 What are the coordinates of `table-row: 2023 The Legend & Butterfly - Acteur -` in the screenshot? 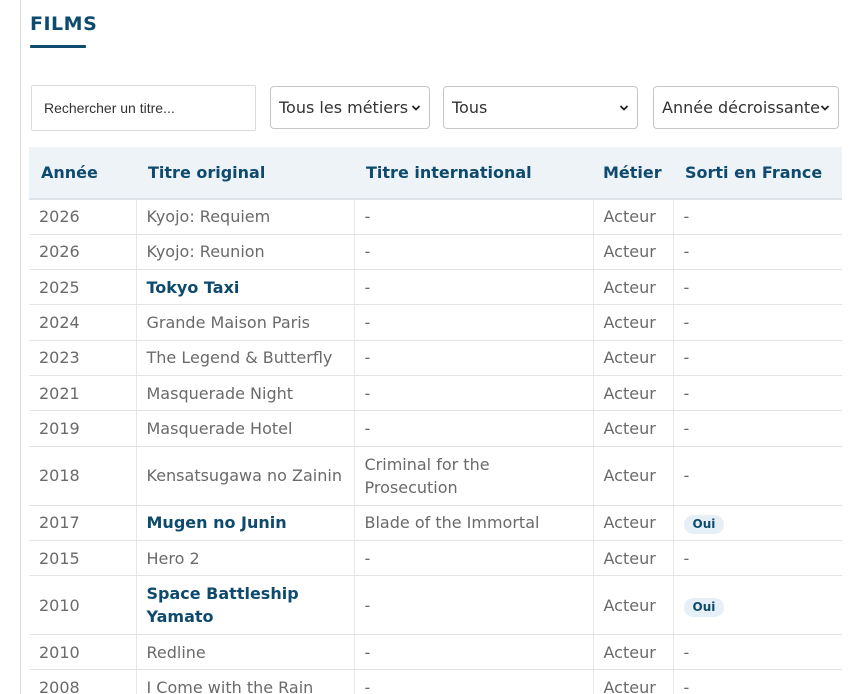 It's located at (435, 358).